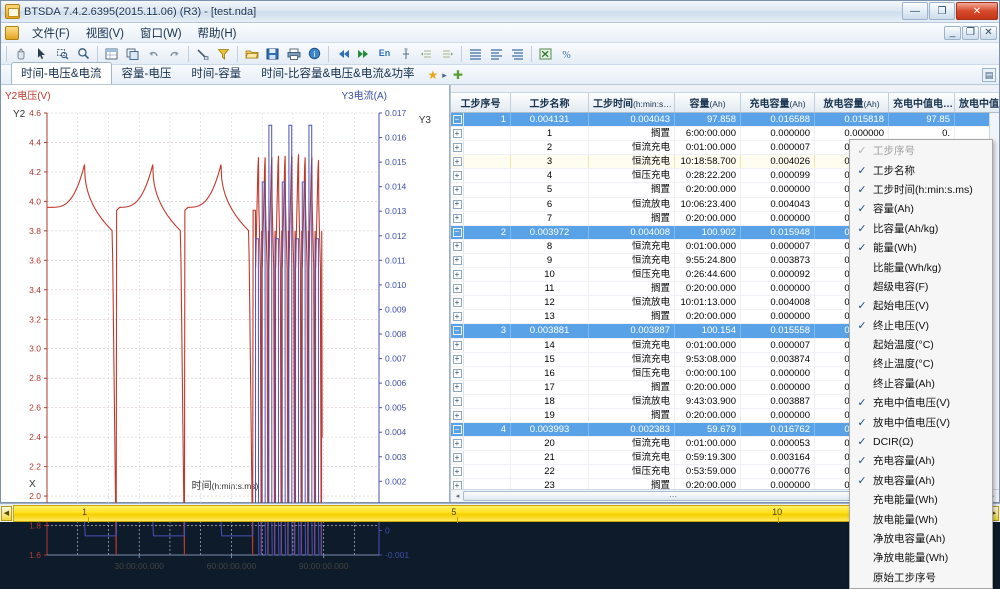  Describe the element at coordinates (921, 499) in the screenshot. I see `column-chooser-item: 充电能量(Wh)` at that location.